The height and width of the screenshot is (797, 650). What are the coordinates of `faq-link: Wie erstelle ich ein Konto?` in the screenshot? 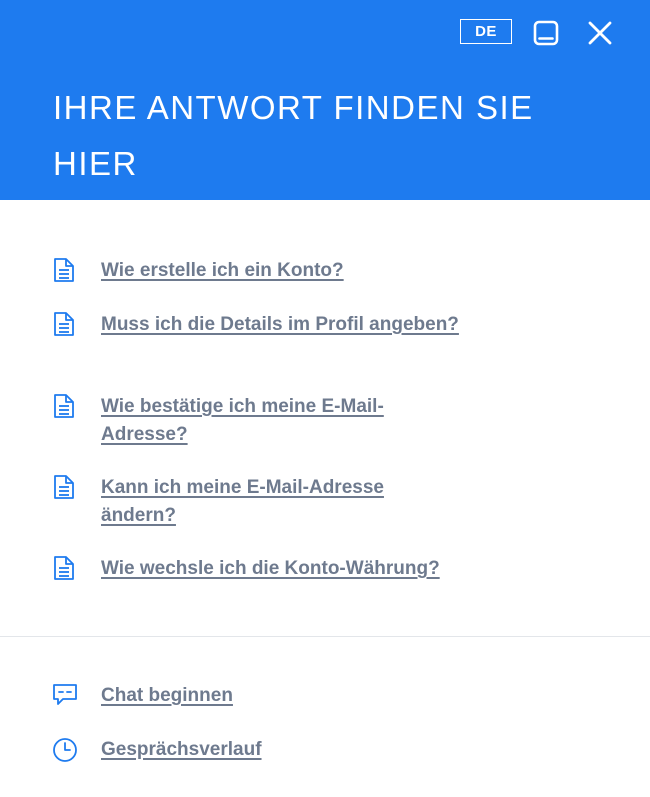 It's located at (281, 271).